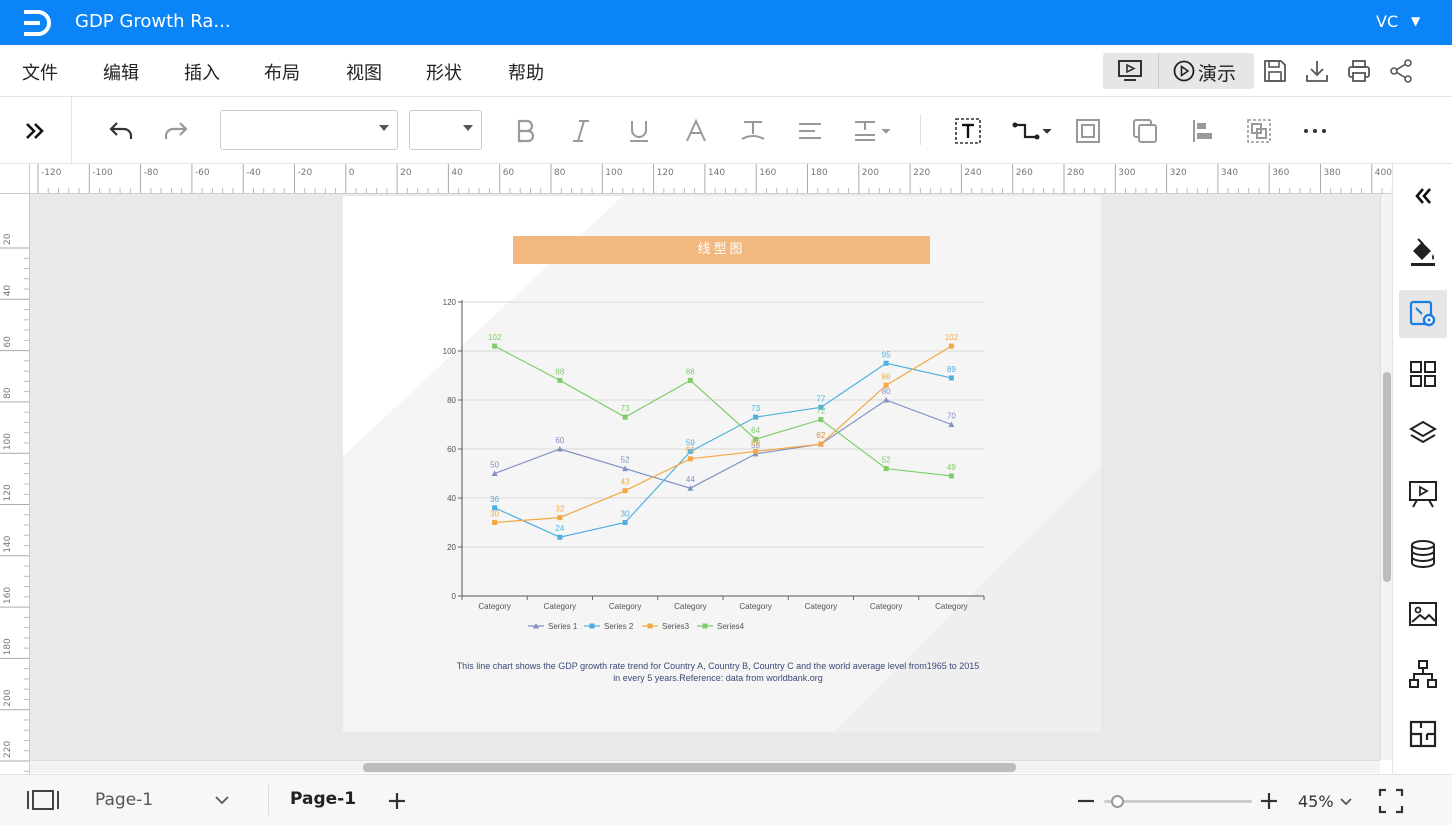  What do you see at coordinates (444, 72) in the screenshot?
I see `menu-shape: 形状` at bounding box center [444, 72].